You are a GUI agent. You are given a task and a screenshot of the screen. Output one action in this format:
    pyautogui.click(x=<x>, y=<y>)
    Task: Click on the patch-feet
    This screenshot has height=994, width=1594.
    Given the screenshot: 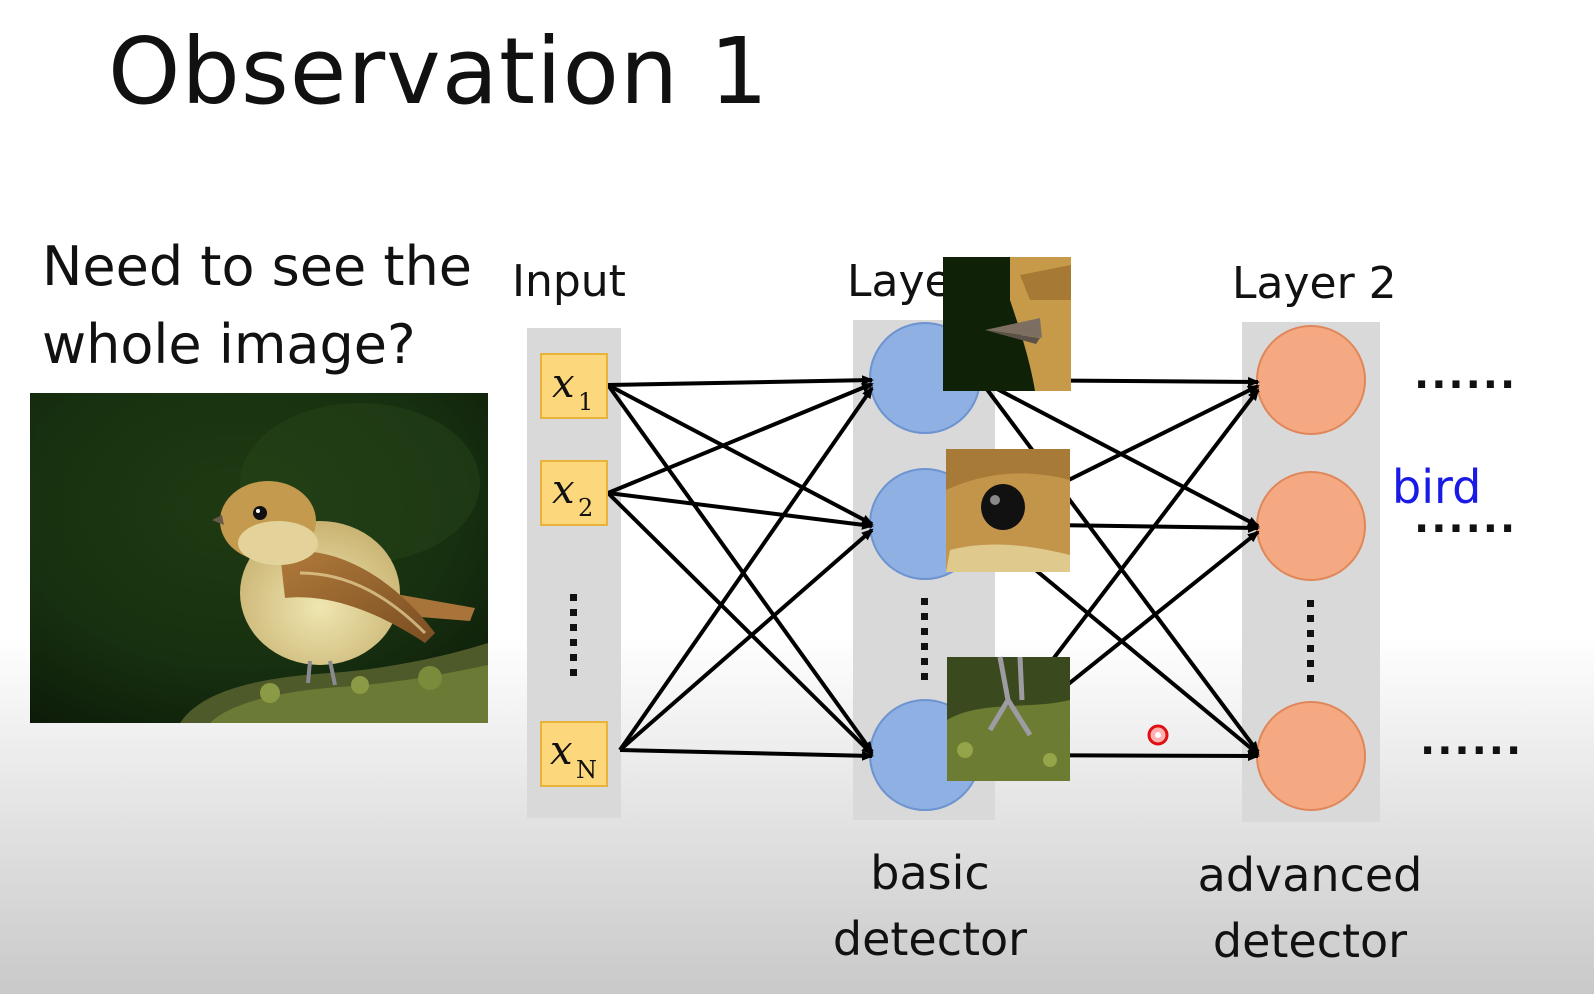 What is the action you would take?
    pyautogui.click(x=1008, y=718)
    